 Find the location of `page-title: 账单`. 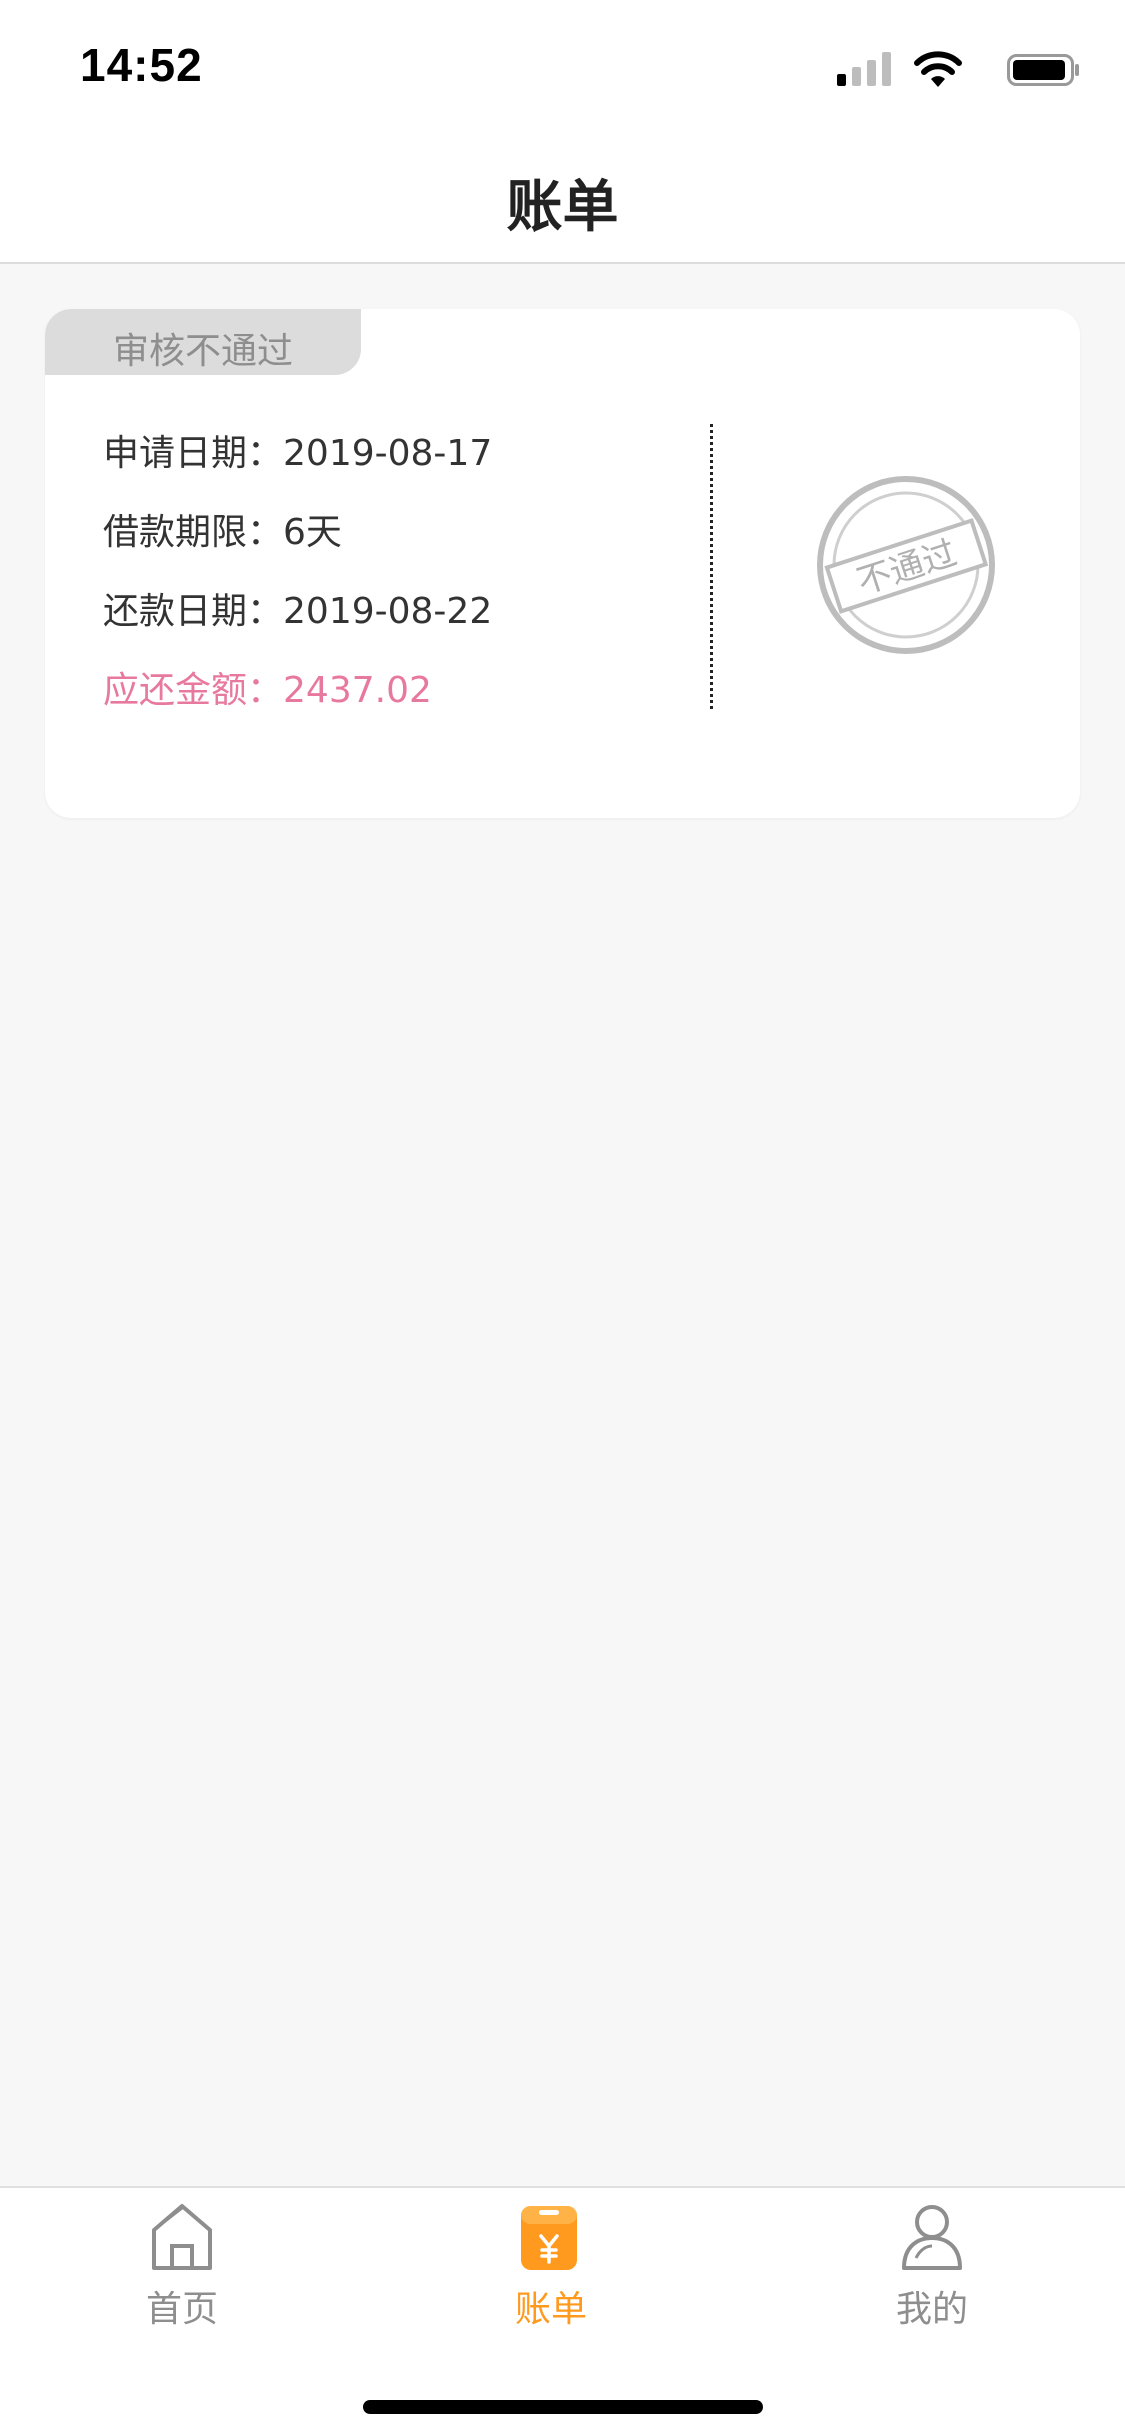

page-title: 账单 is located at coordinates (562, 207).